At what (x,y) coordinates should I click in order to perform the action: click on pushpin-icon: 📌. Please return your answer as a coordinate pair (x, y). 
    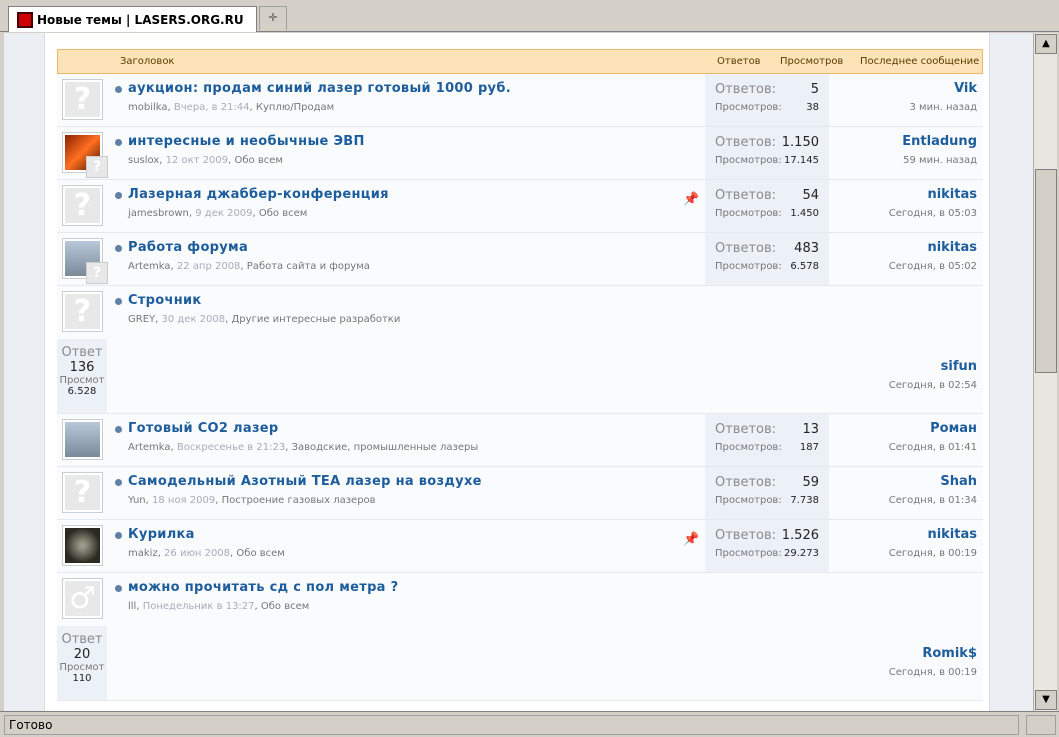
    Looking at the image, I should click on (691, 199).